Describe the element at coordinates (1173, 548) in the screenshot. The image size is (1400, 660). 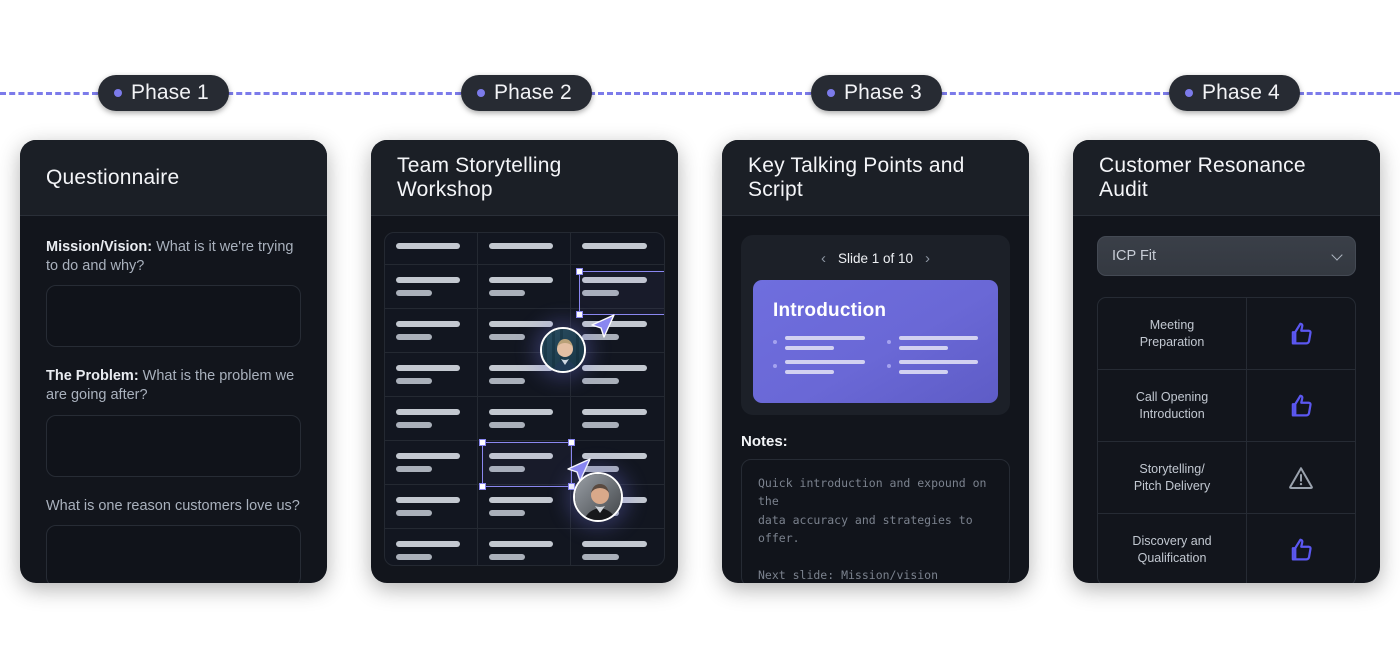
I see `audit-row-label: Discovery and Qualification` at that location.